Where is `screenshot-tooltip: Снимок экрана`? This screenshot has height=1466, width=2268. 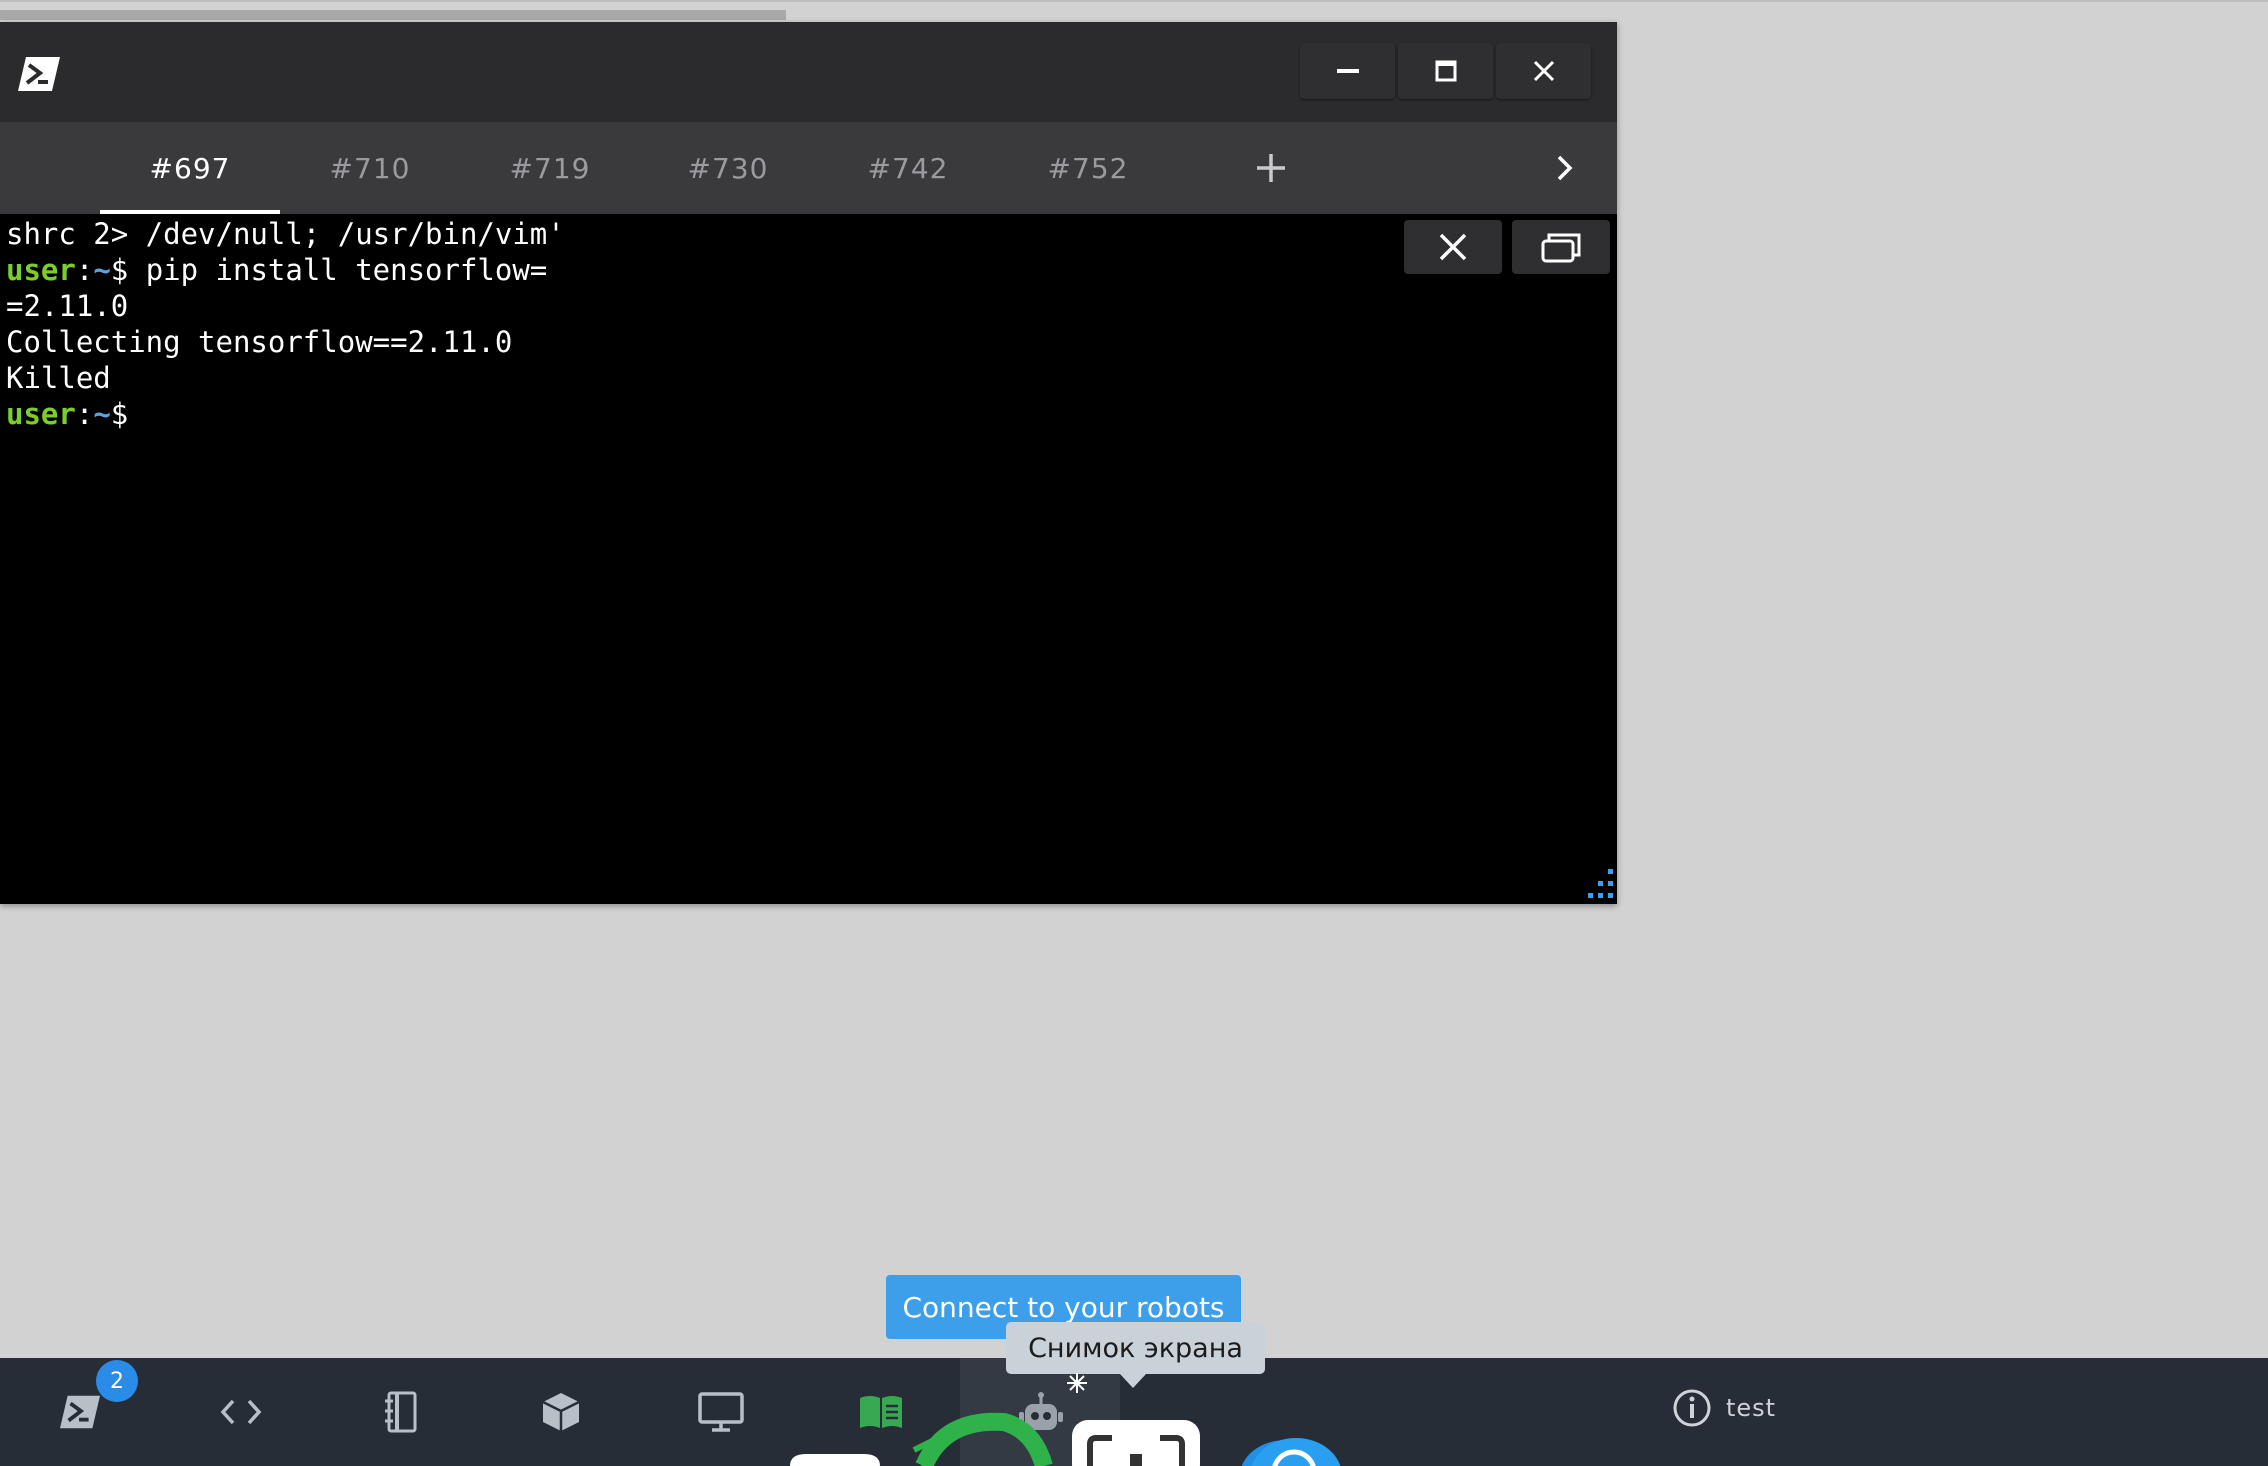 screenshot-tooltip: Снимок экрана is located at coordinates (1135, 1355).